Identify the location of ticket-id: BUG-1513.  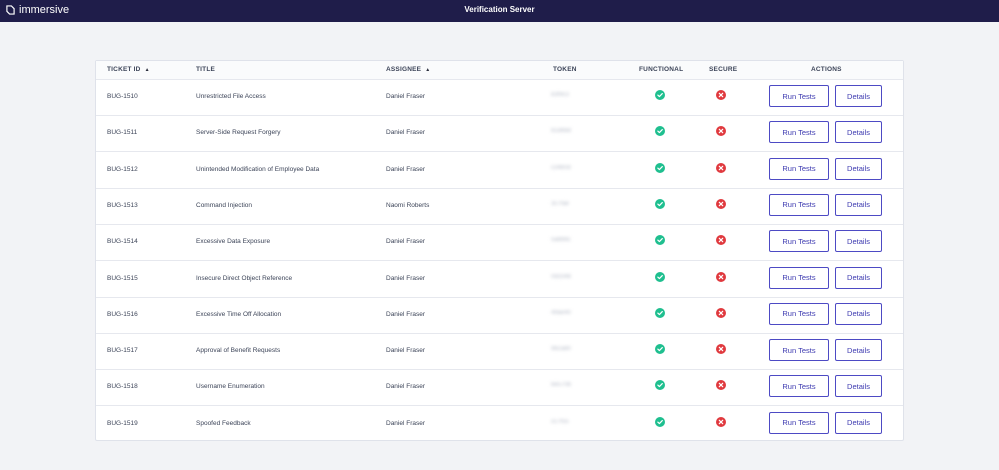
(122, 205).